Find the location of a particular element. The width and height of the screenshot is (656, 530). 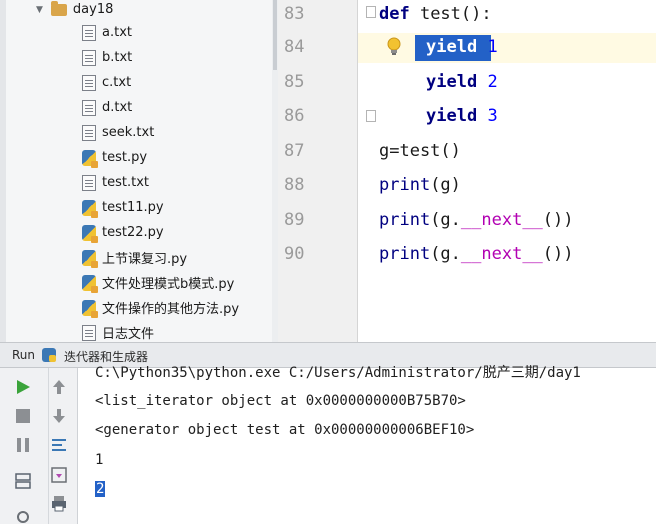

tree-item-label: seek.txt is located at coordinates (128, 132).